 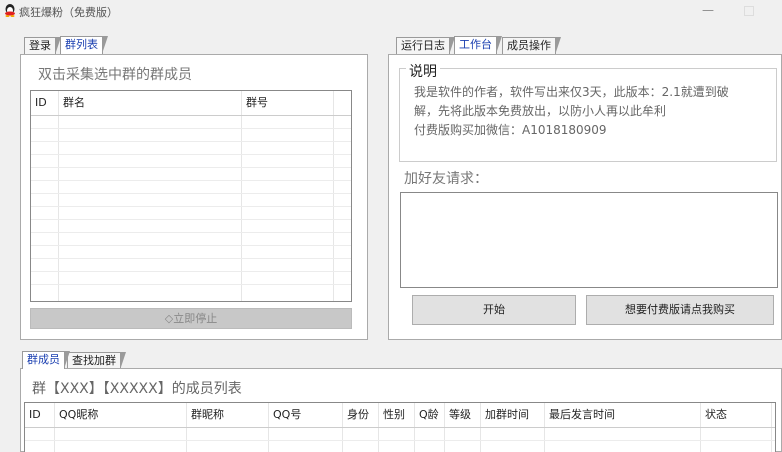 What do you see at coordinates (46, 360) in the screenshot?
I see `tab-group-members: 群成员` at bounding box center [46, 360].